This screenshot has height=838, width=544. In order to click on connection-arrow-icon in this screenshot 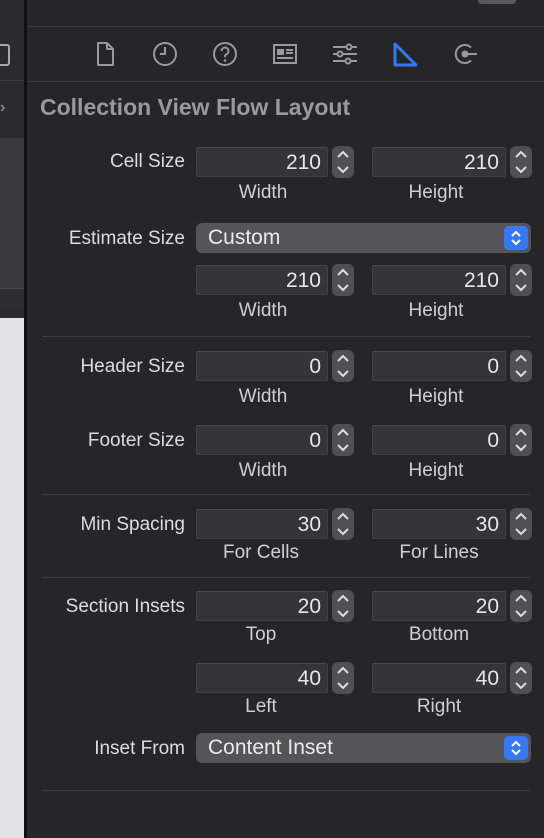, I will do `click(465, 54)`.